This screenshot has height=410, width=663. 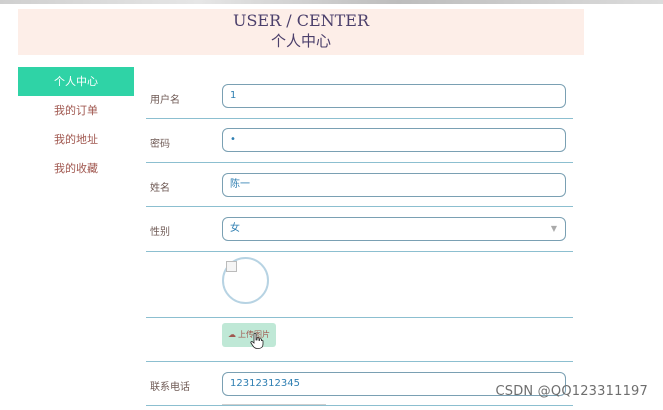 I want to click on avatar, so click(x=245, y=280).